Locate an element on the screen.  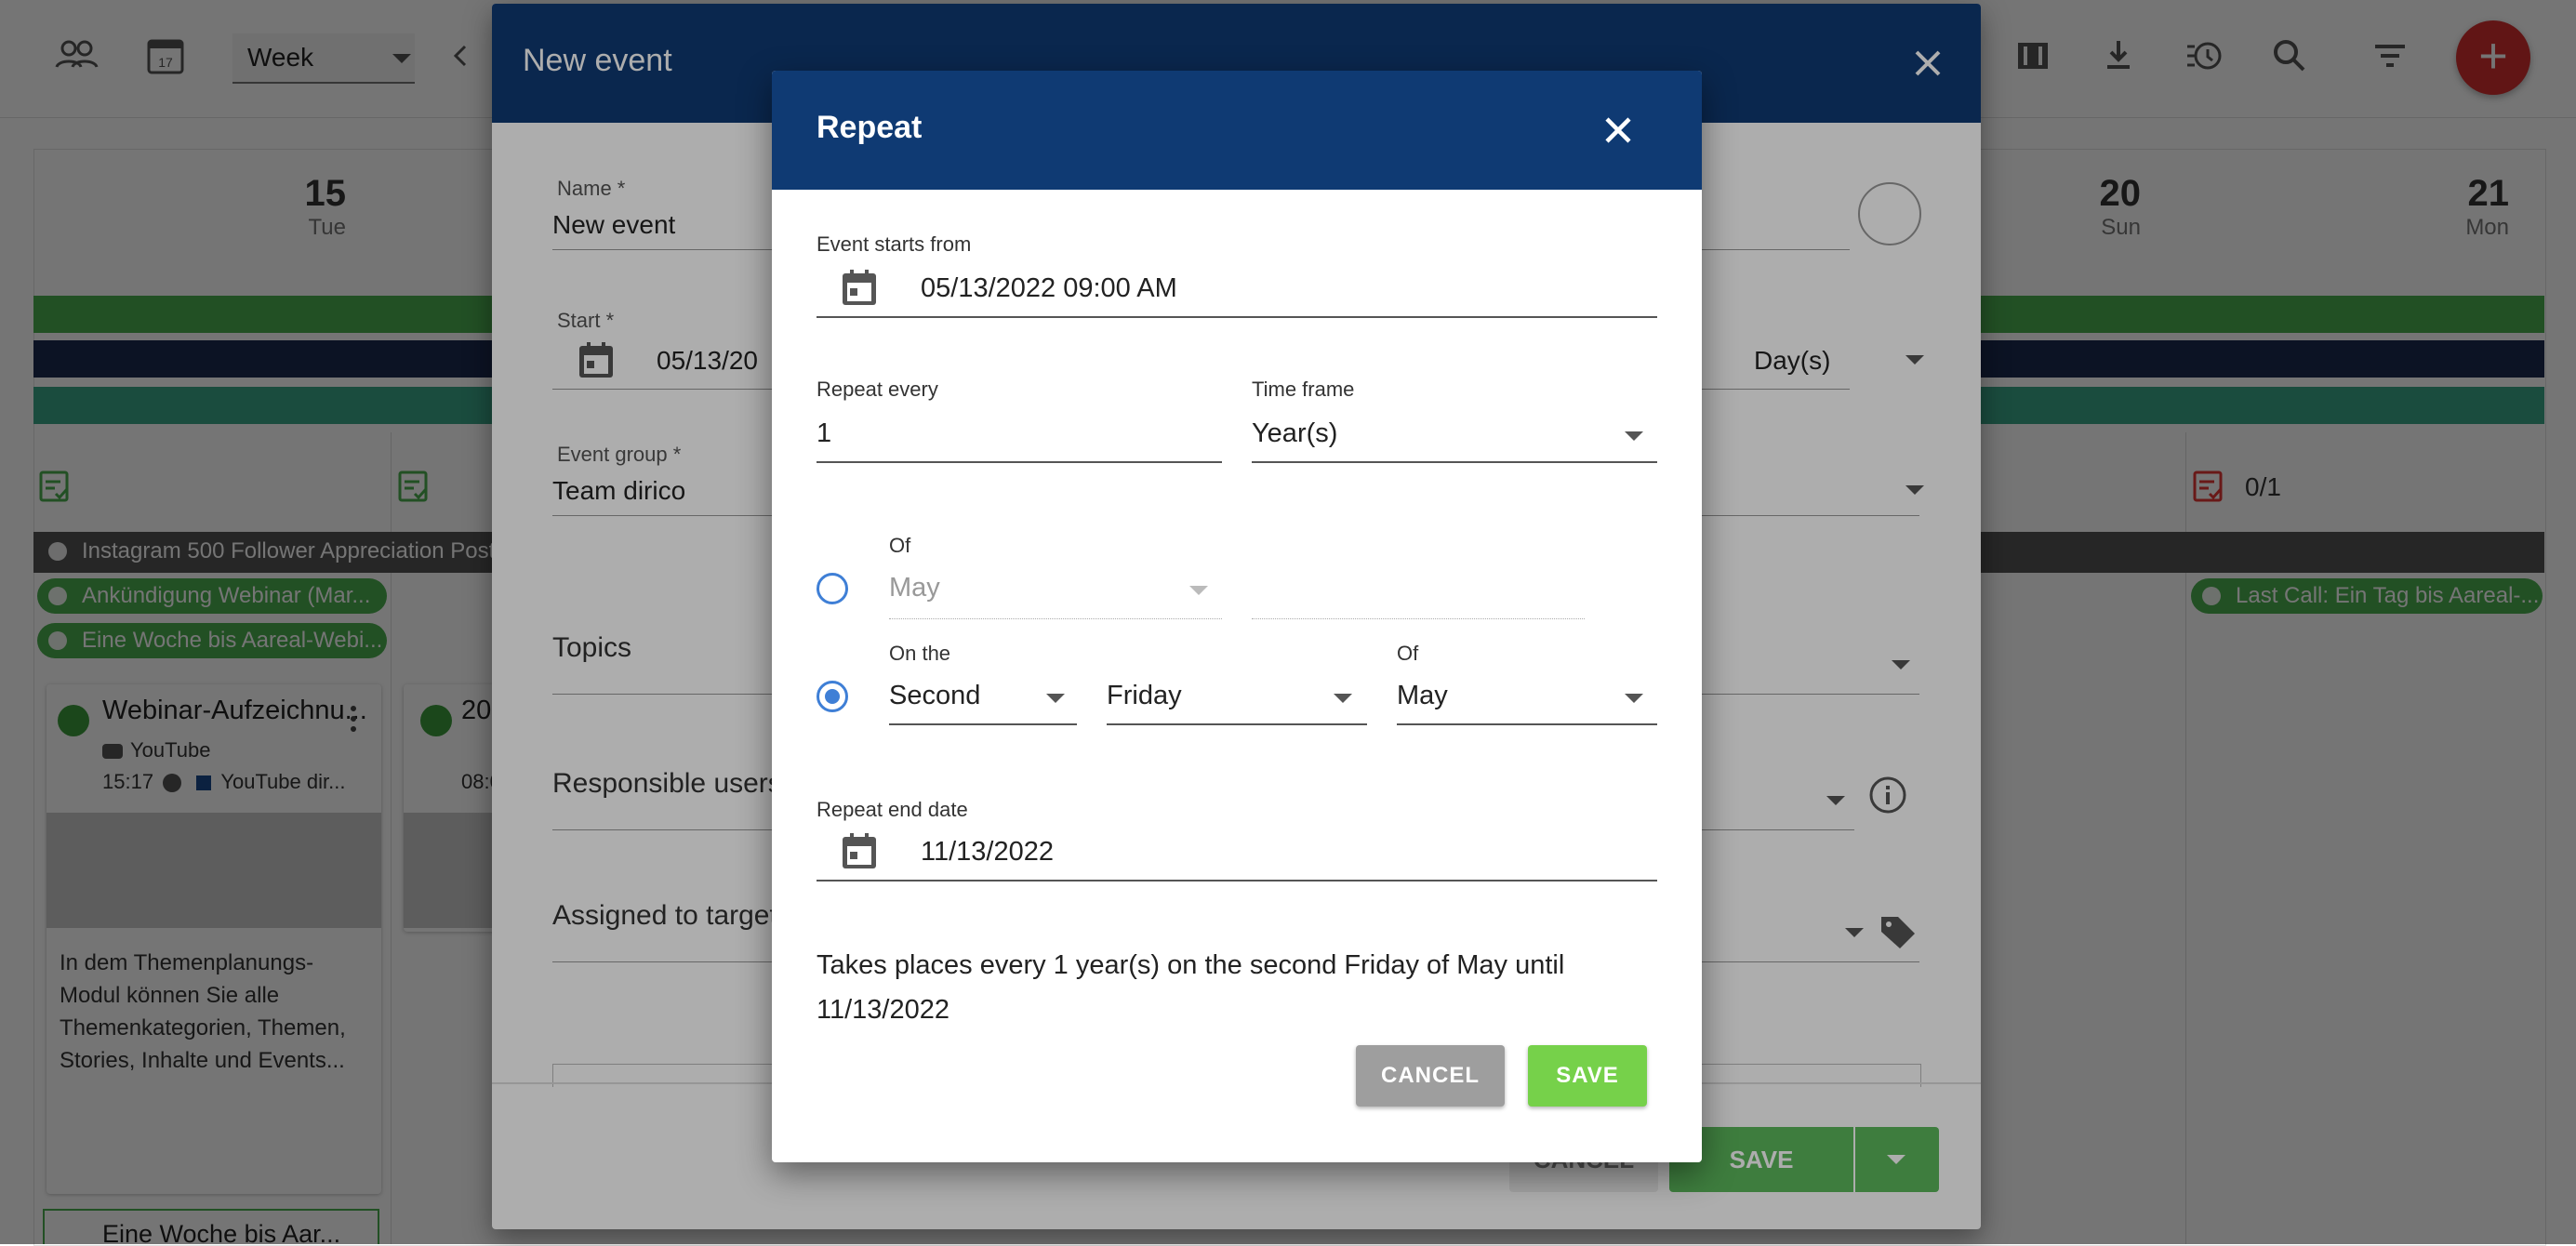
month-underline is located at coordinates (1527, 724).